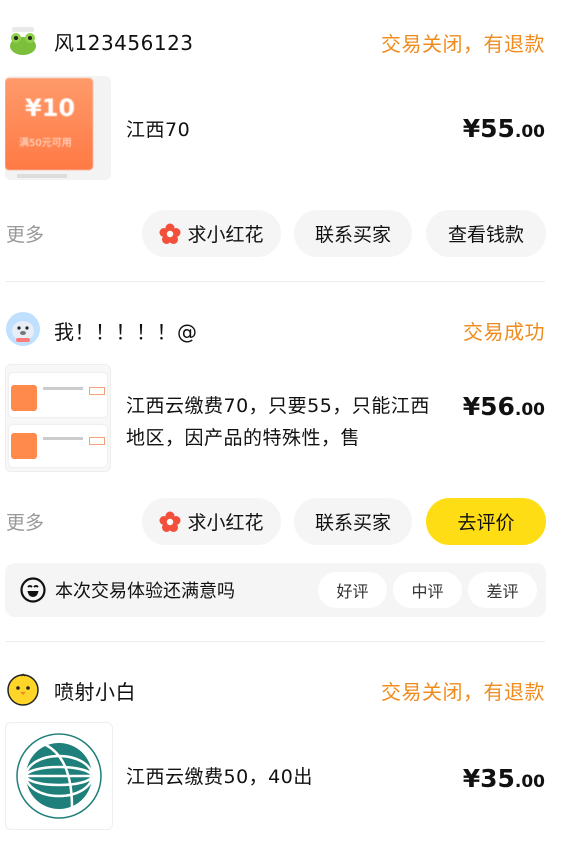 This screenshot has width=570, height=841. What do you see at coordinates (504, 332) in the screenshot?
I see `order-status: 交易成功` at bounding box center [504, 332].